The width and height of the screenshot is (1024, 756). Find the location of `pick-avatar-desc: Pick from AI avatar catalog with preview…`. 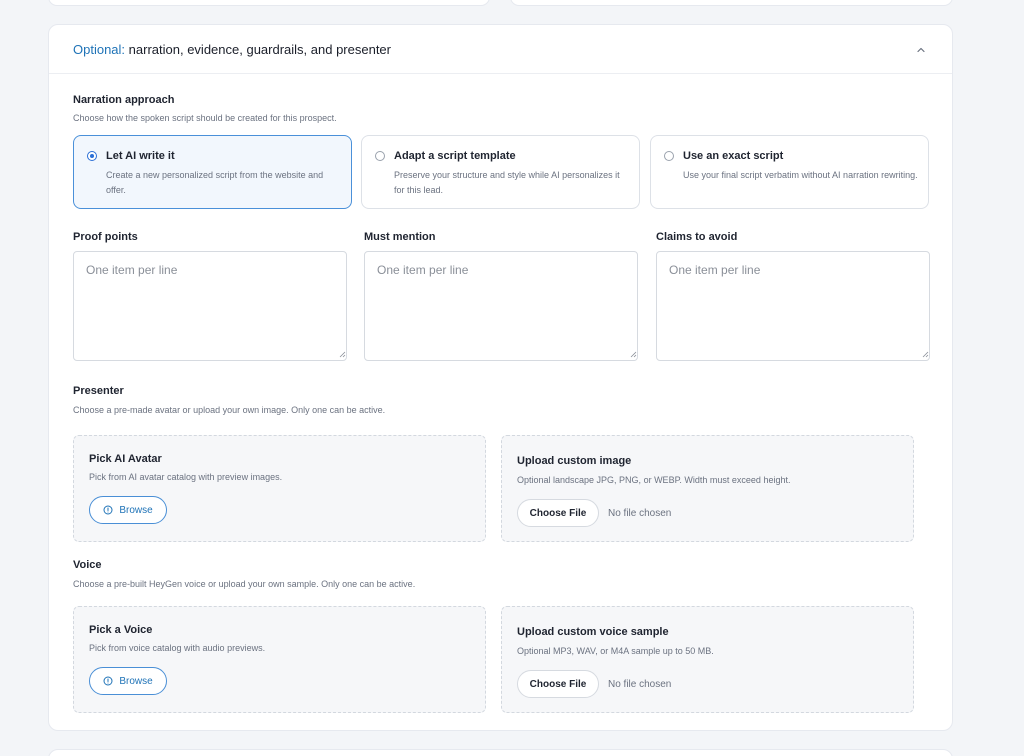

pick-avatar-desc: Pick from AI avatar catalog with preview… is located at coordinates (186, 477).